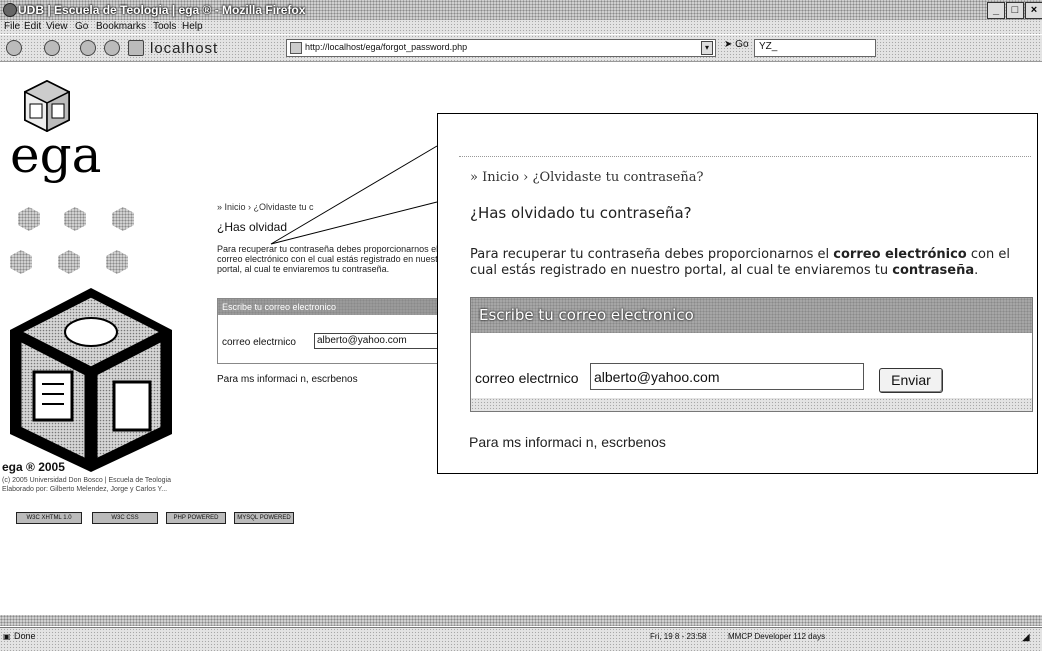 The image size is (1042, 651). I want to click on go-label: Go, so click(742, 44).